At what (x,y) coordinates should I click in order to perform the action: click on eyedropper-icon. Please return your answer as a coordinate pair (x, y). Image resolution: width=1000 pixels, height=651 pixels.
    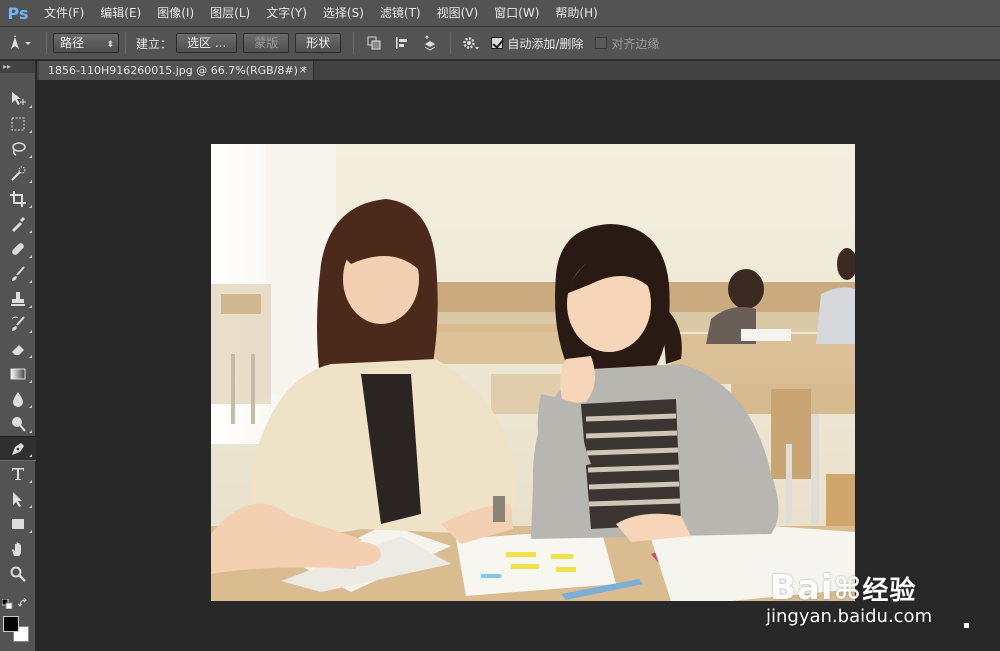
    Looking at the image, I should click on (18, 223).